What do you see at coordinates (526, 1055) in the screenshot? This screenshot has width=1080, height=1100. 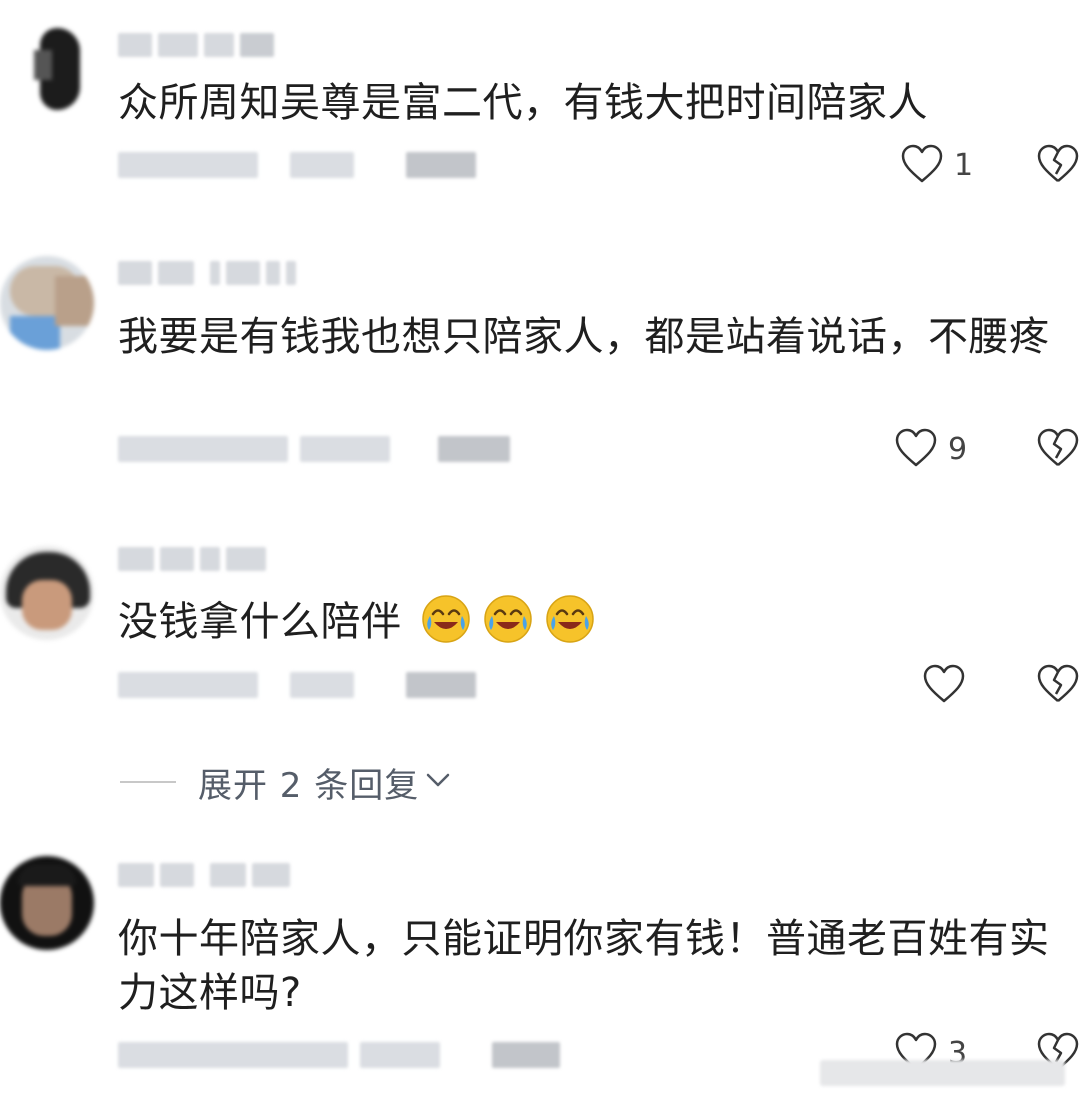 I see `reply-button` at bounding box center [526, 1055].